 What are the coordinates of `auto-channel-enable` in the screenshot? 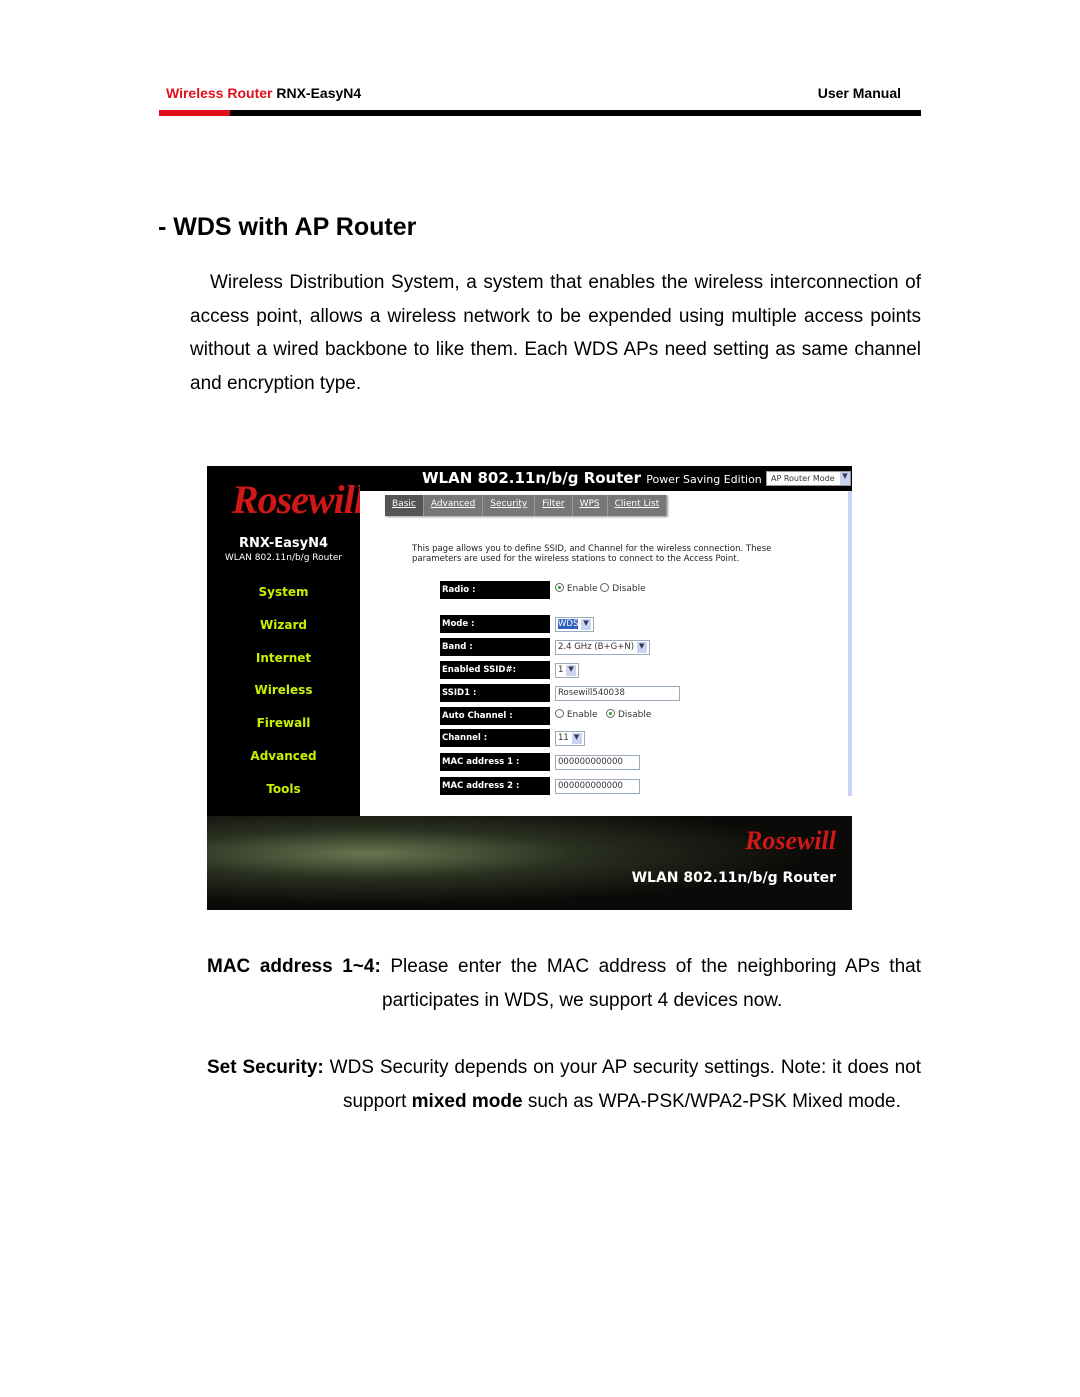 It's located at (559, 713).